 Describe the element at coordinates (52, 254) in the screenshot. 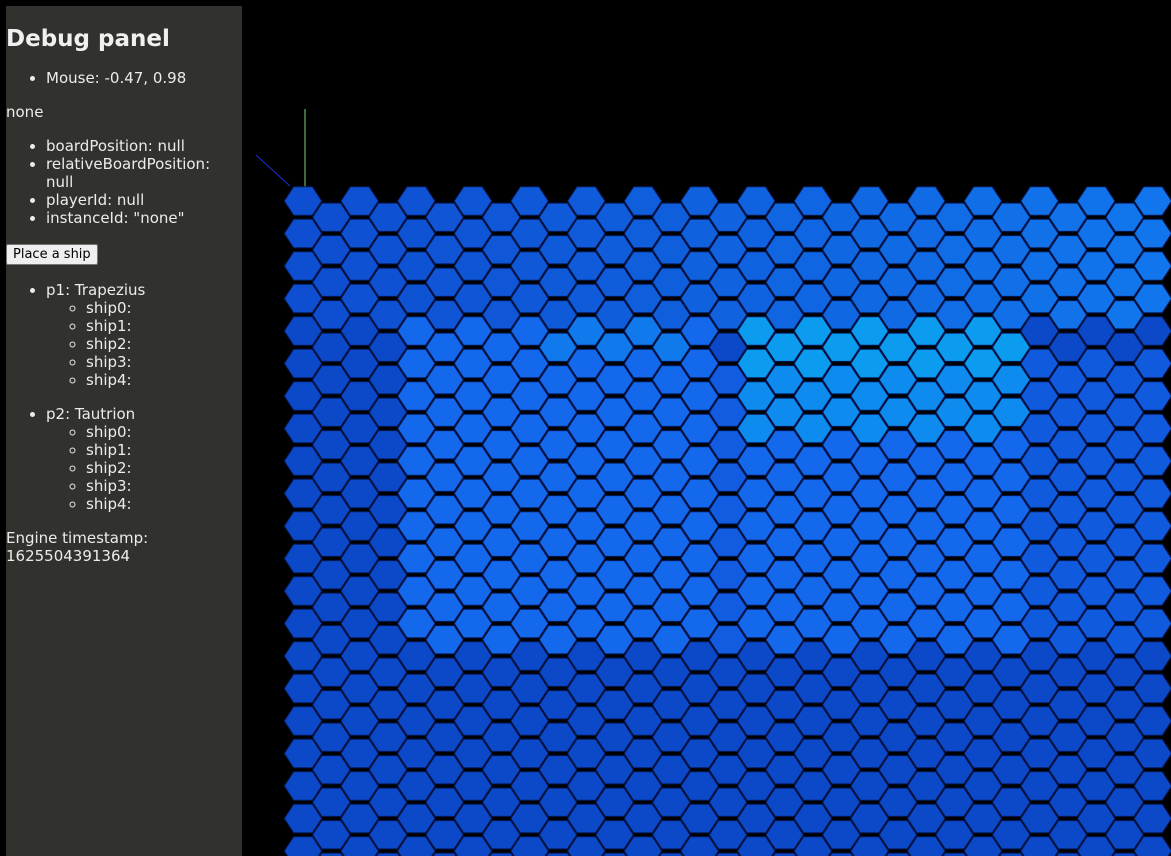

I see `place-ship-button: Place a ship` at that location.